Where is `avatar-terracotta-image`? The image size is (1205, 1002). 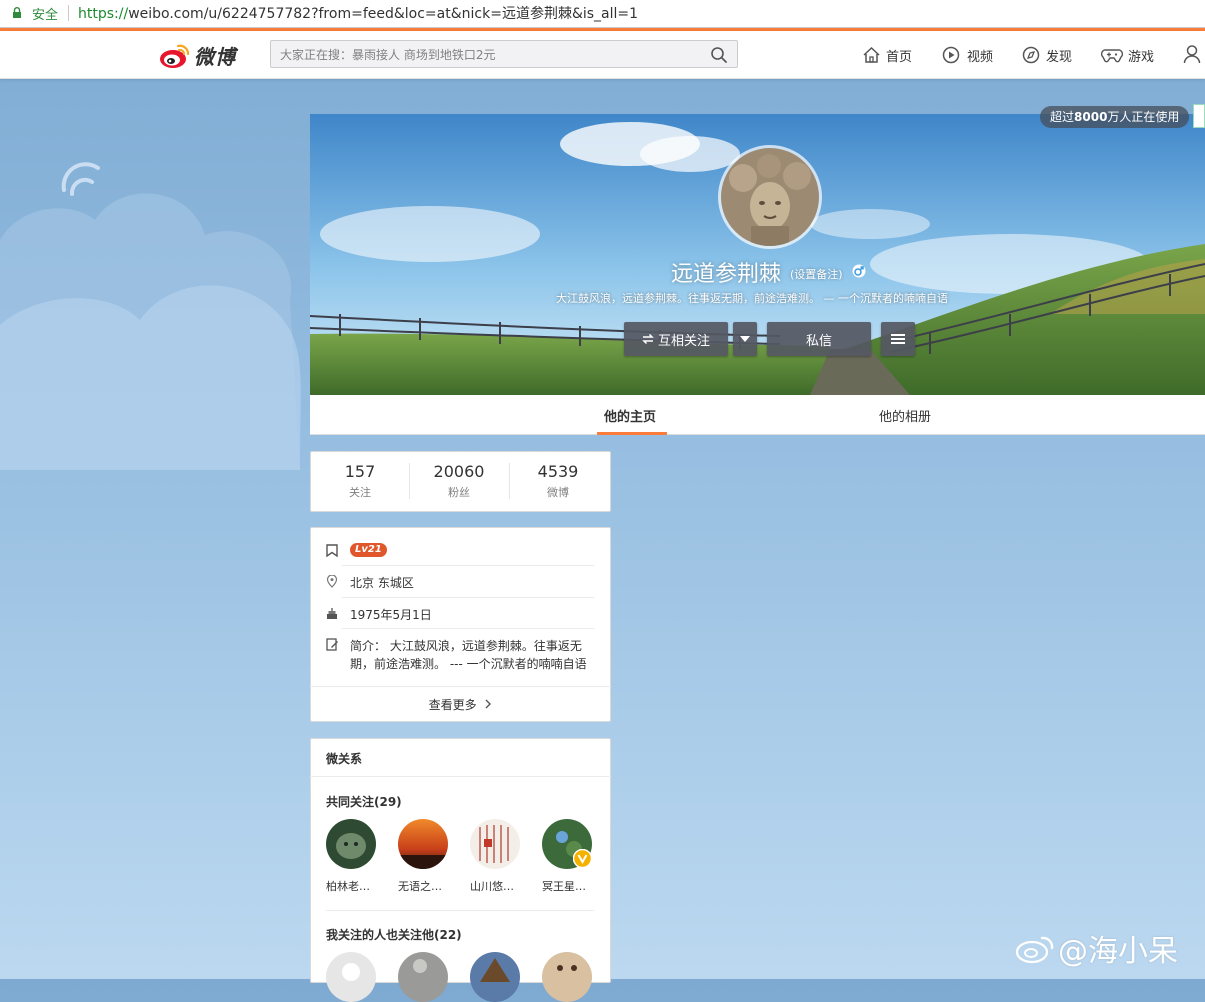 avatar-terracotta-image is located at coordinates (770, 197).